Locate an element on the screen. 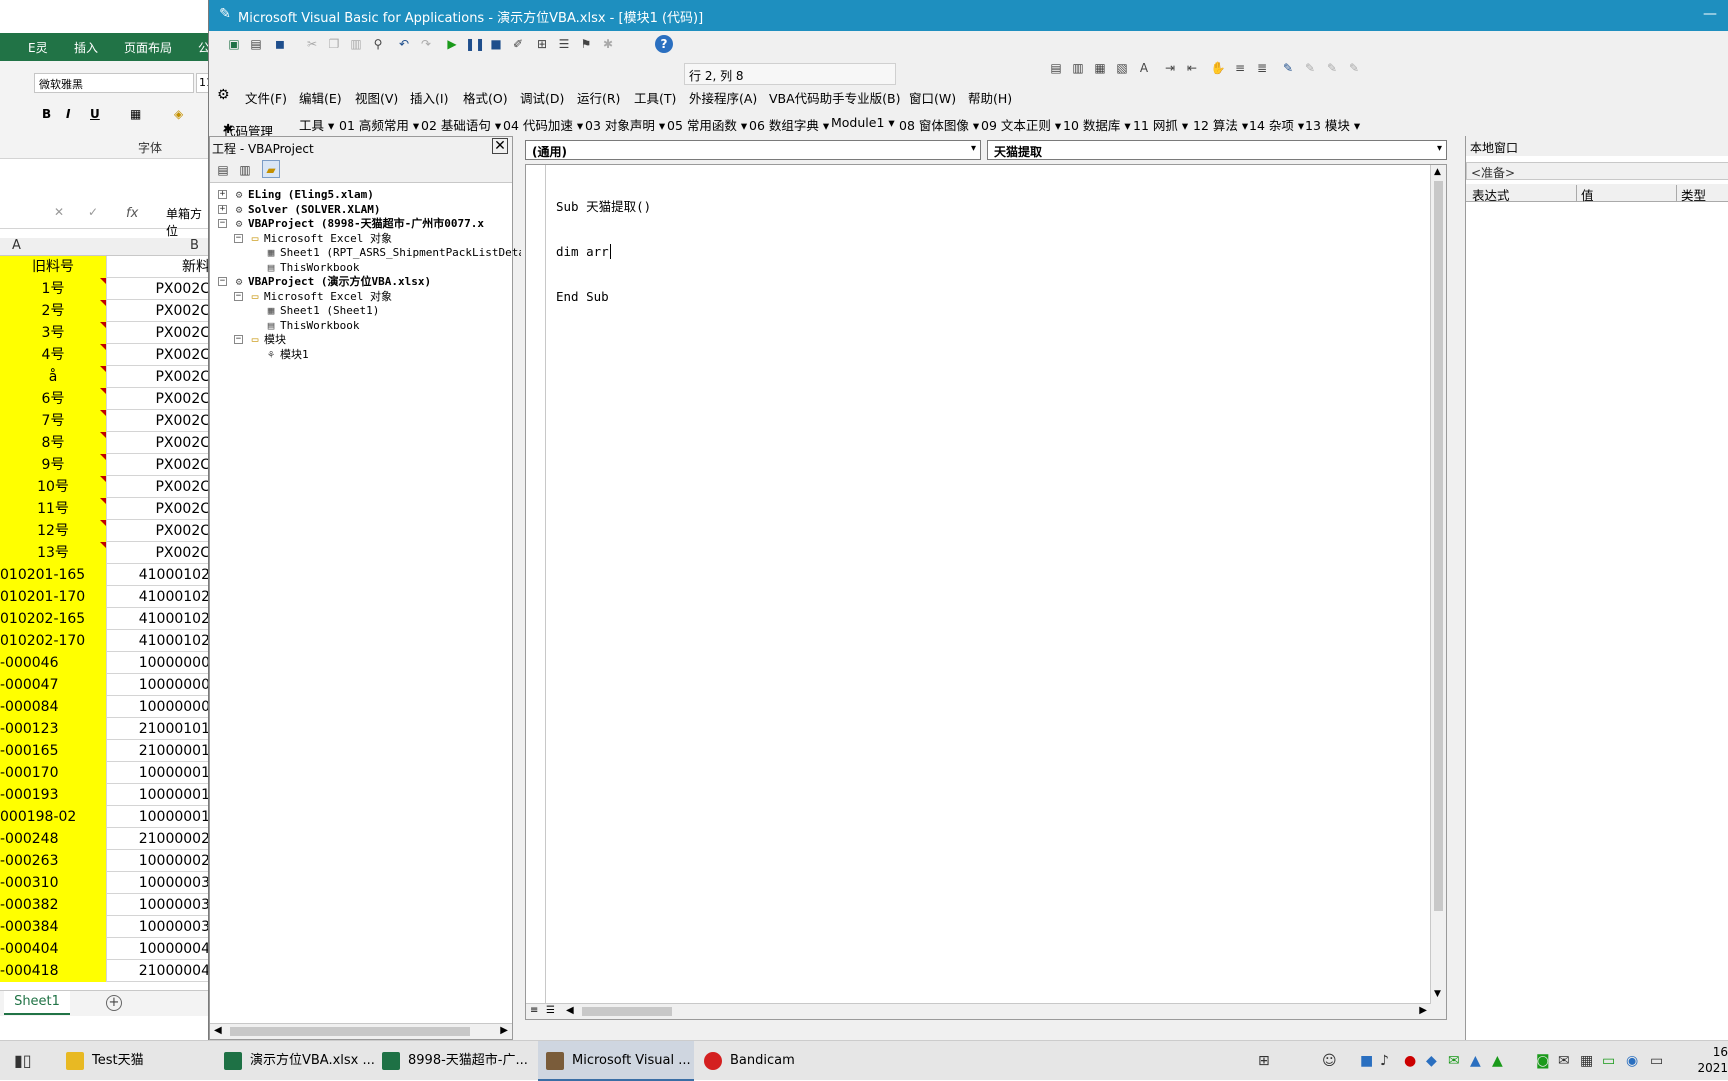 The image size is (1728, 1081). reset-icon: ■ is located at coordinates (496, 44).